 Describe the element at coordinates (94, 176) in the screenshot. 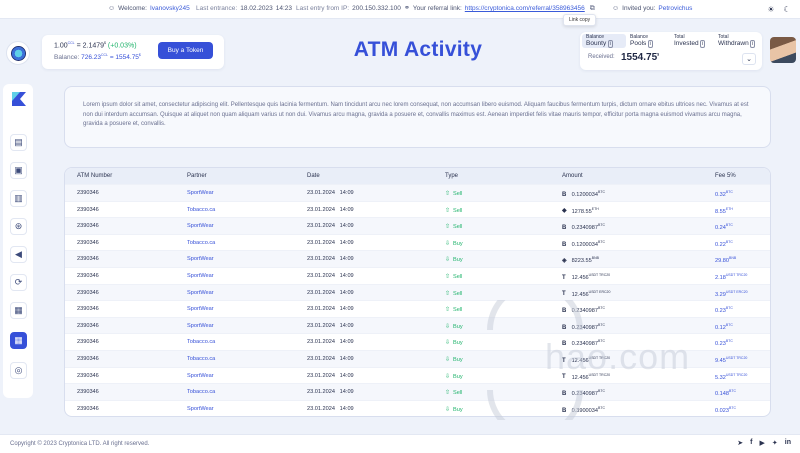

I see `header-atm-number: ATM Number` at that location.